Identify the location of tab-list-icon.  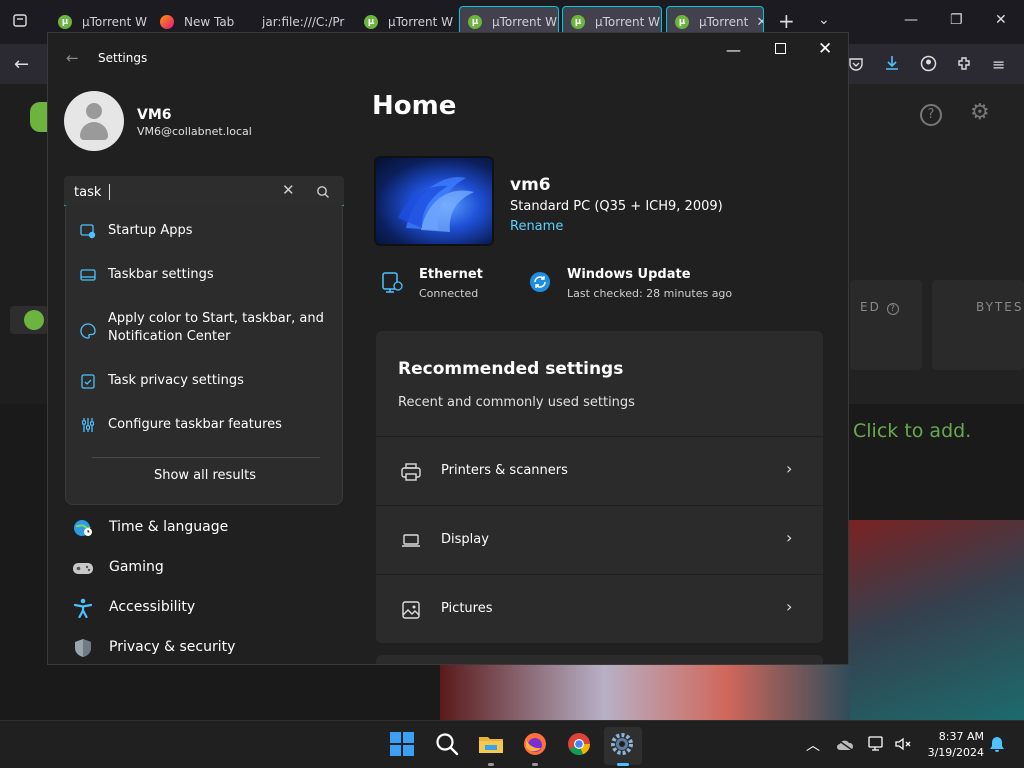
(20, 20).